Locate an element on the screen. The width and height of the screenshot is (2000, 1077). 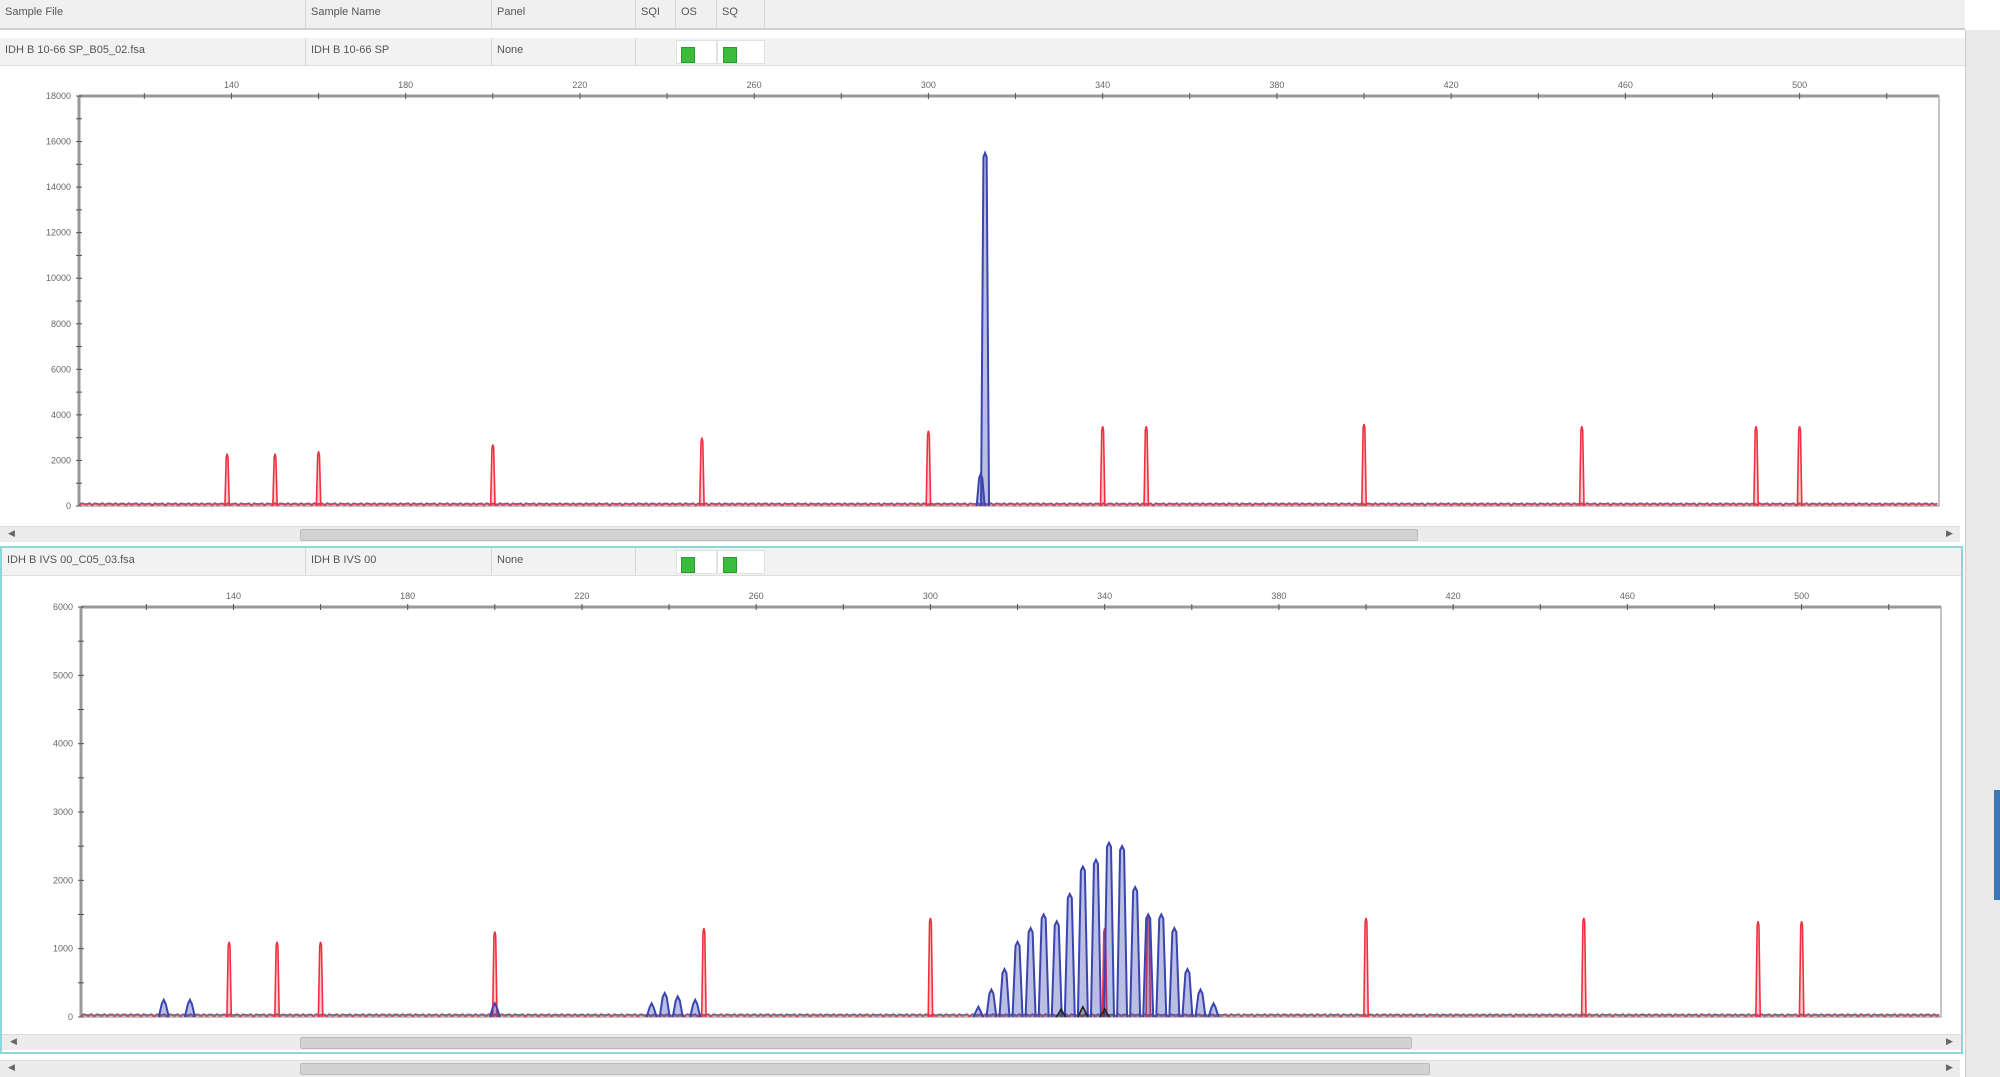
horizontal-scrollbar-1: ◀ ▶ is located at coordinates (980, 534).